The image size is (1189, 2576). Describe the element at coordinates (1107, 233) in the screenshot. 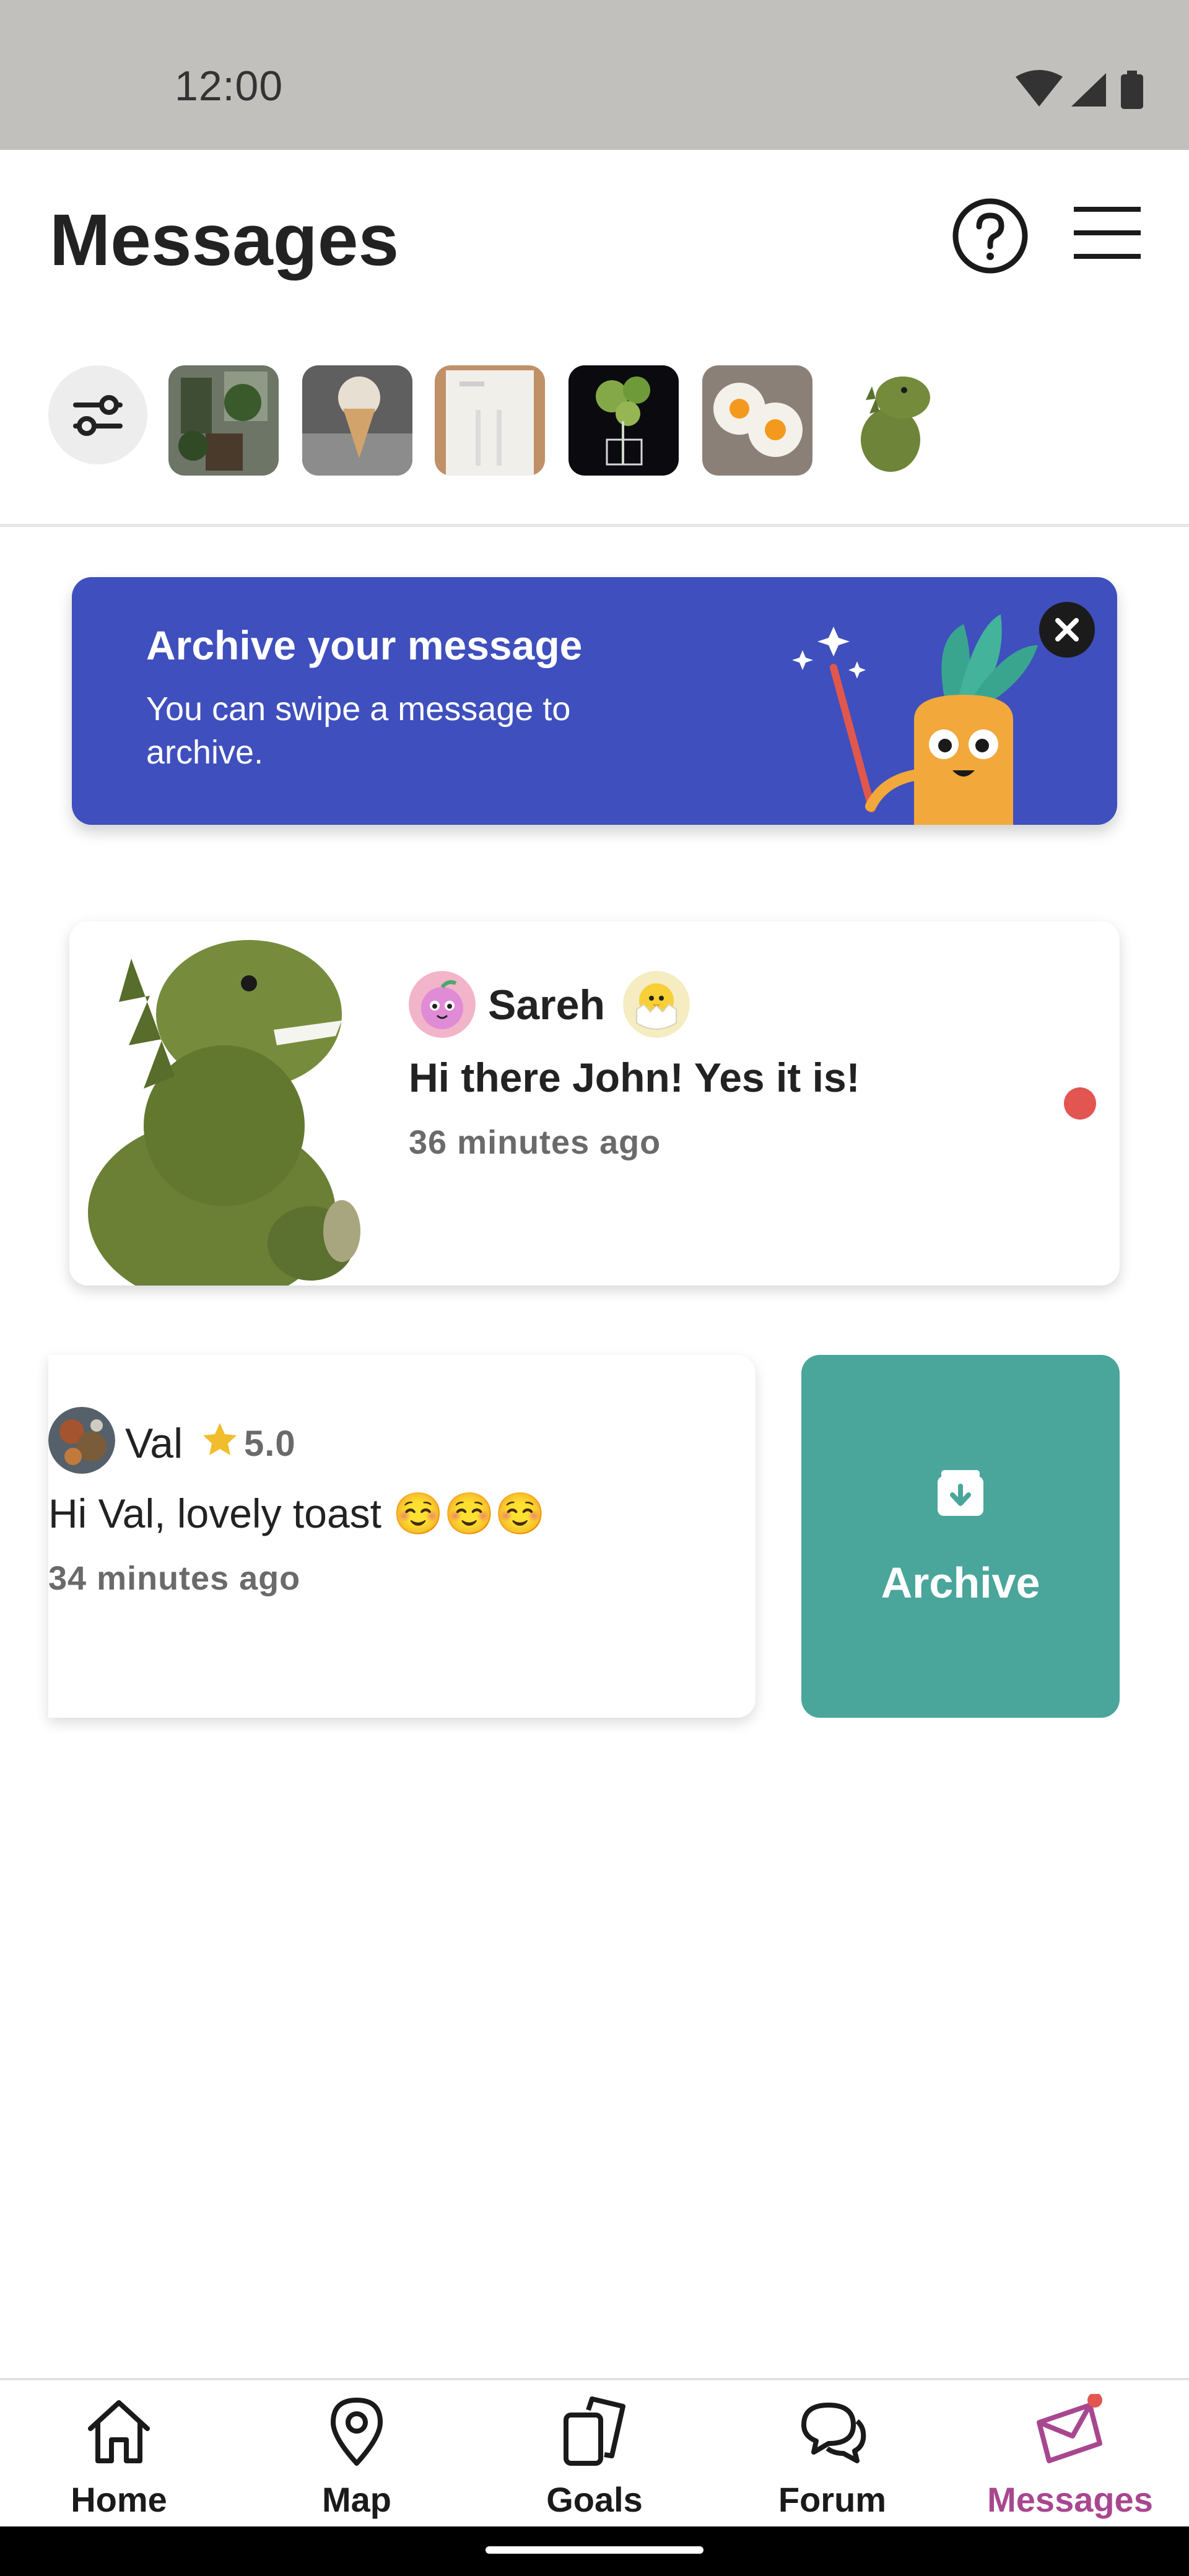

I see `menu-button` at that location.